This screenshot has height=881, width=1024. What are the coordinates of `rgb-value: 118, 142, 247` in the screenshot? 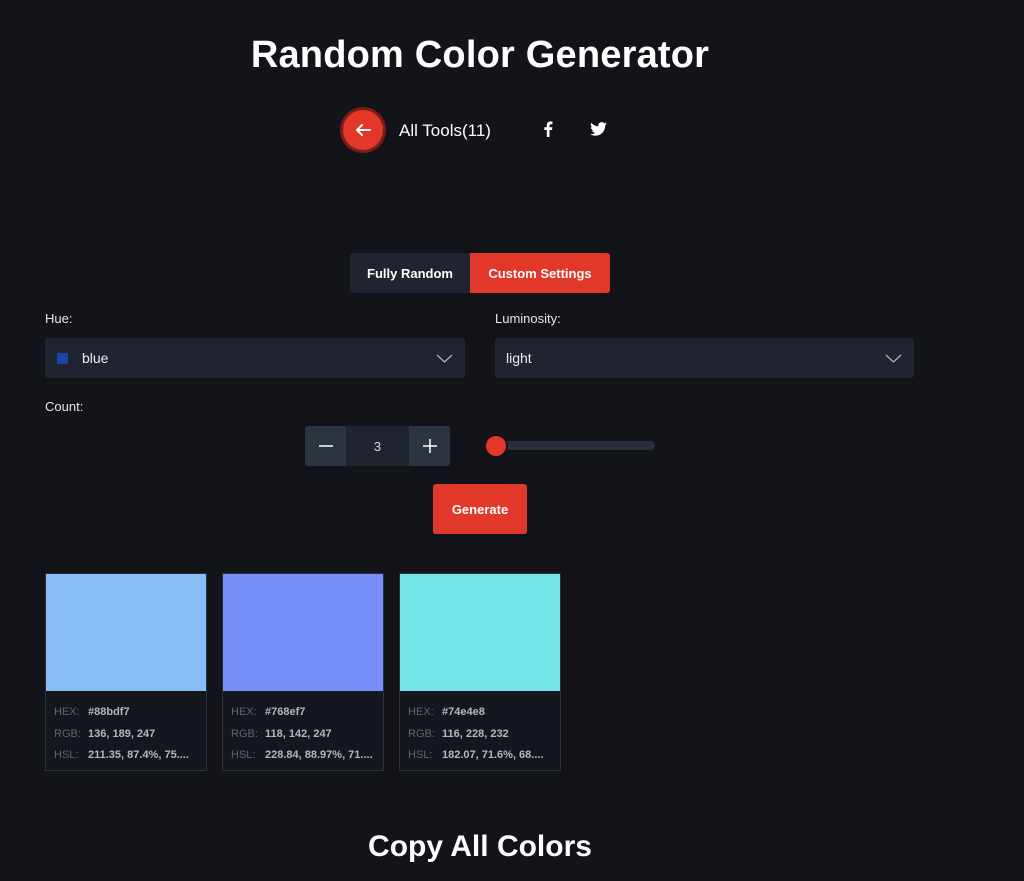 It's located at (298, 734).